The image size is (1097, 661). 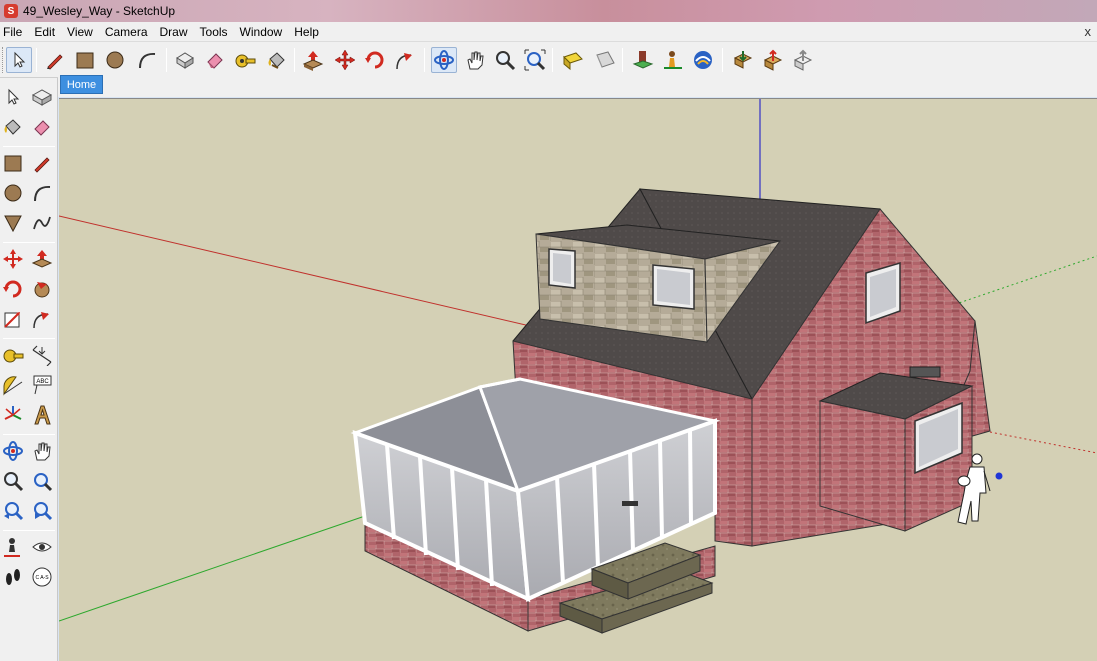 What do you see at coordinates (743, 60) in the screenshot?
I see `get-models-button` at bounding box center [743, 60].